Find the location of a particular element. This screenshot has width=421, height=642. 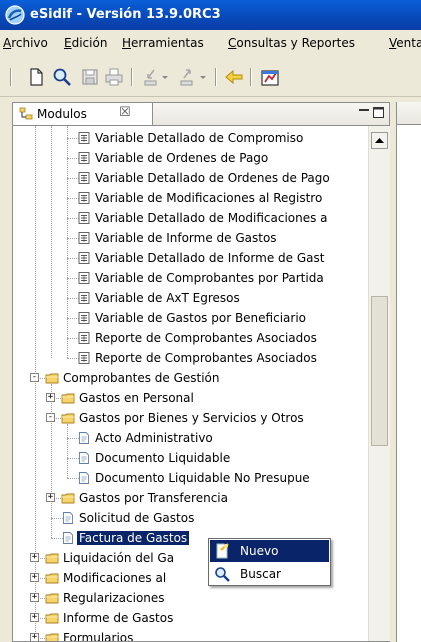

menu-archivo: Archivo is located at coordinates (25, 43).